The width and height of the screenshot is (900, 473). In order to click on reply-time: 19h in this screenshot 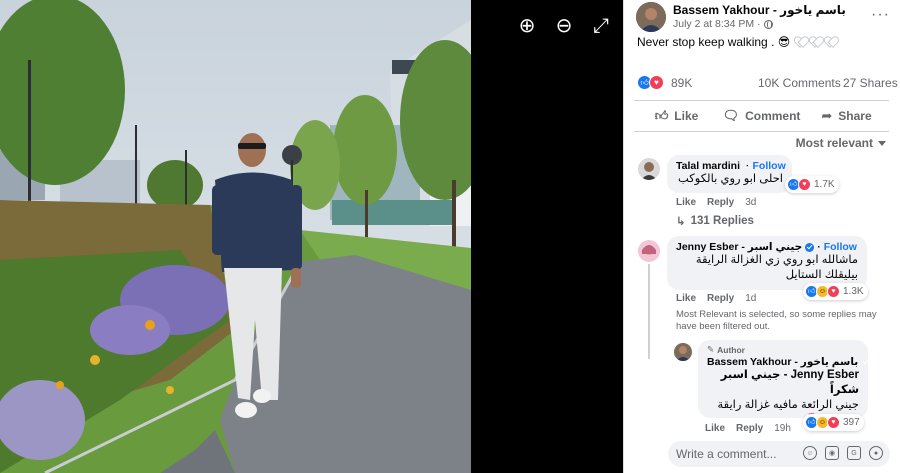, I will do `click(782, 428)`.